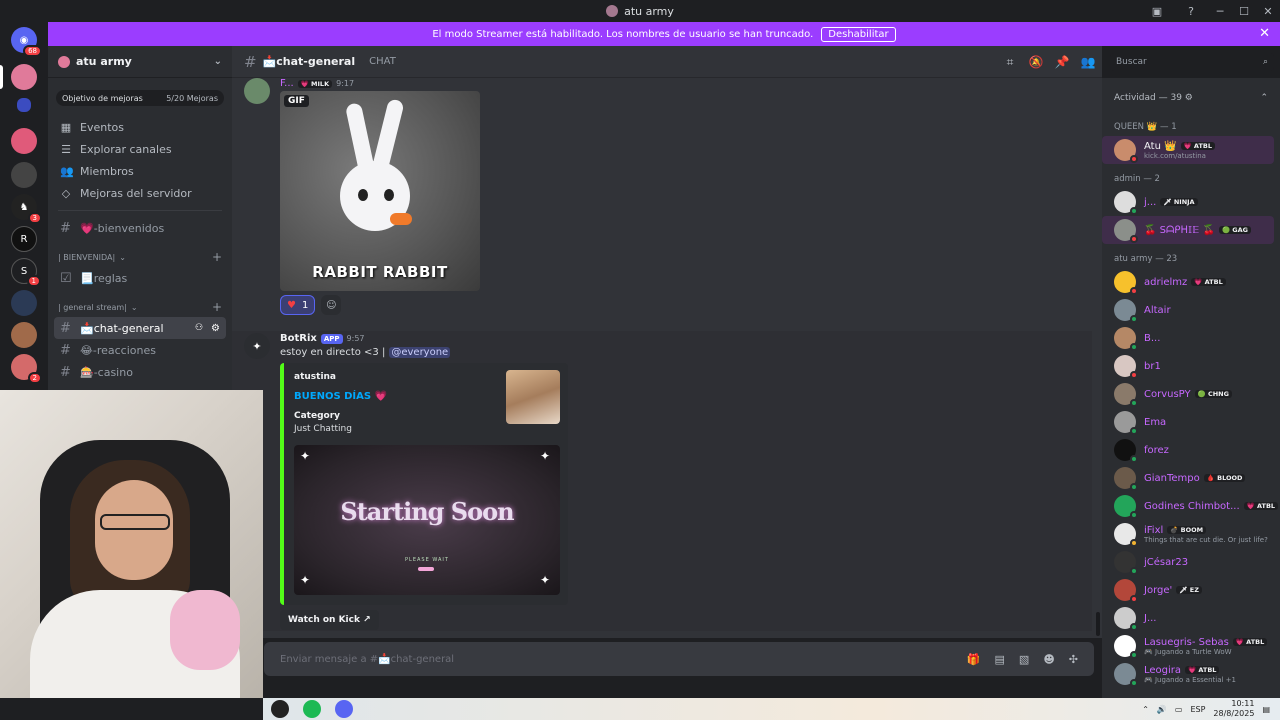  Describe the element at coordinates (1191, 282) in the screenshot. I see `member-item: adrielmz 💗 ATBL` at that location.